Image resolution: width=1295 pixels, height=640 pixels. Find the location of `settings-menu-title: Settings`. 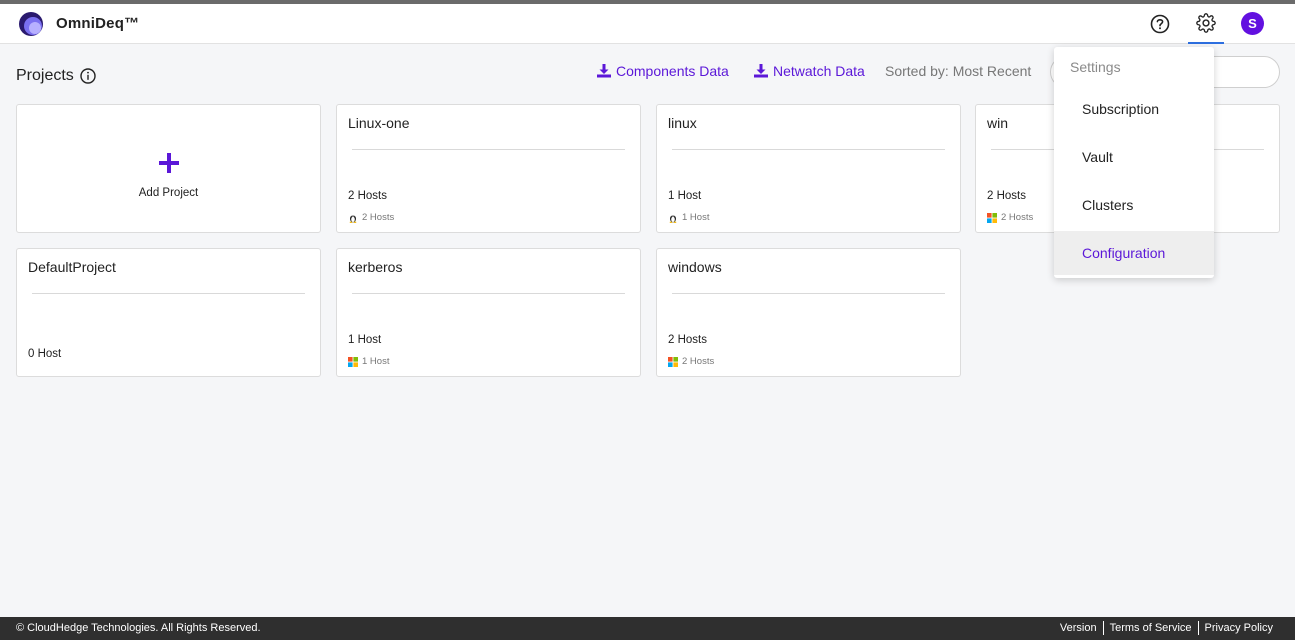

settings-menu-title: Settings is located at coordinates (1095, 67).